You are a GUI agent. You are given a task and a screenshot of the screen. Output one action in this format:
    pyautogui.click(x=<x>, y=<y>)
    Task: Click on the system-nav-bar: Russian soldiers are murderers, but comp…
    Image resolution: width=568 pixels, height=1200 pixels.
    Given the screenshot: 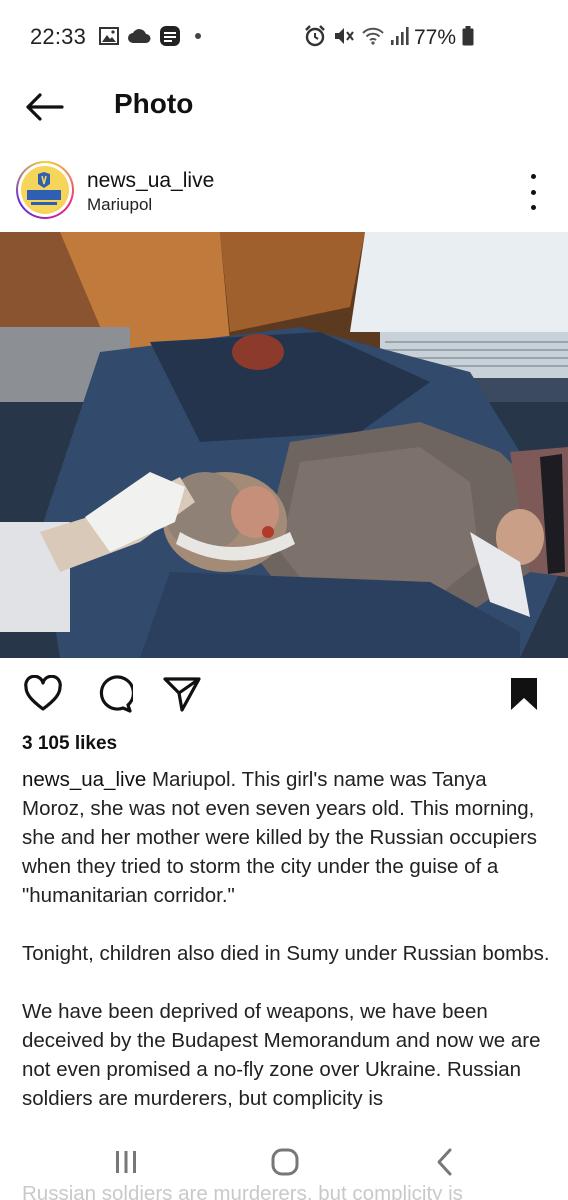 What is the action you would take?
    pyautogui.click(x=284, y=1162)
    